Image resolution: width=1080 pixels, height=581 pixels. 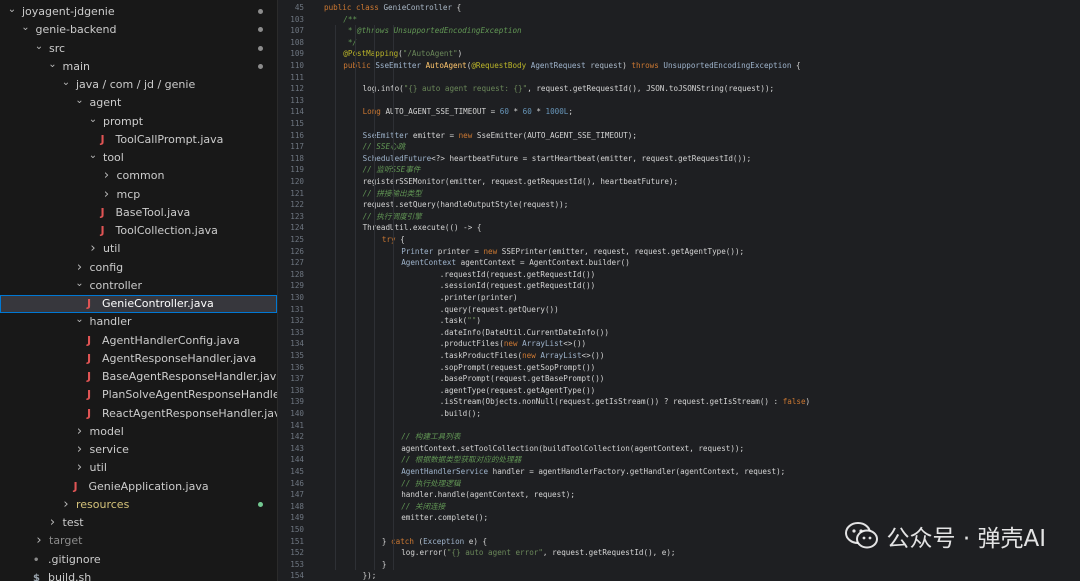 I want to click on tree-file-toolcollection-java: J ToolCollection.java, so click(x=138, y=231).